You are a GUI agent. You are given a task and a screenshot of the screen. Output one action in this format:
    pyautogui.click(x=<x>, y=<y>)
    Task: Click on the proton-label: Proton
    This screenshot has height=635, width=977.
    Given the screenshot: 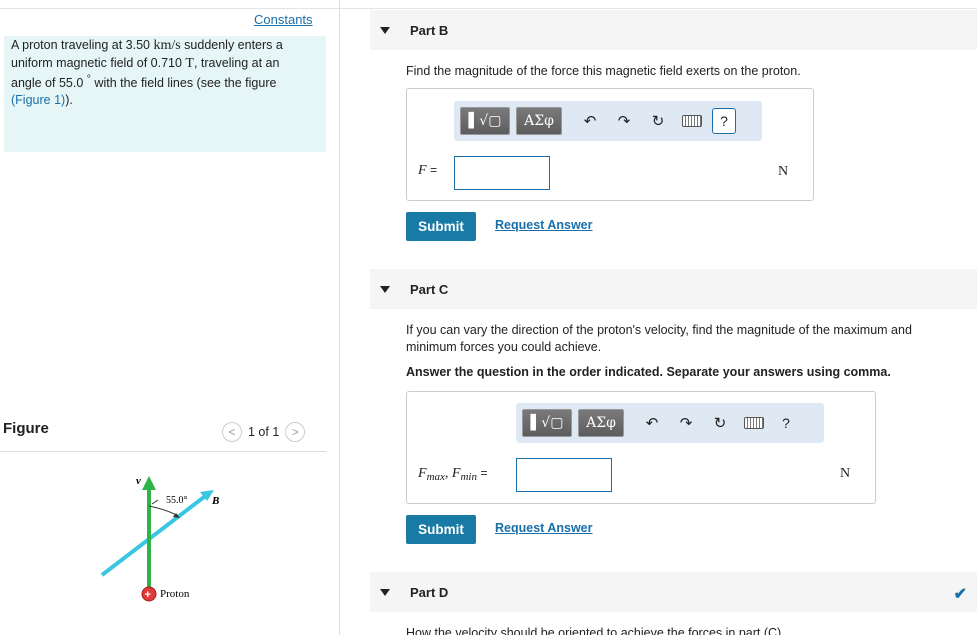 What is the action you would take?
    pyautogui.click(x=175, y=594)
    